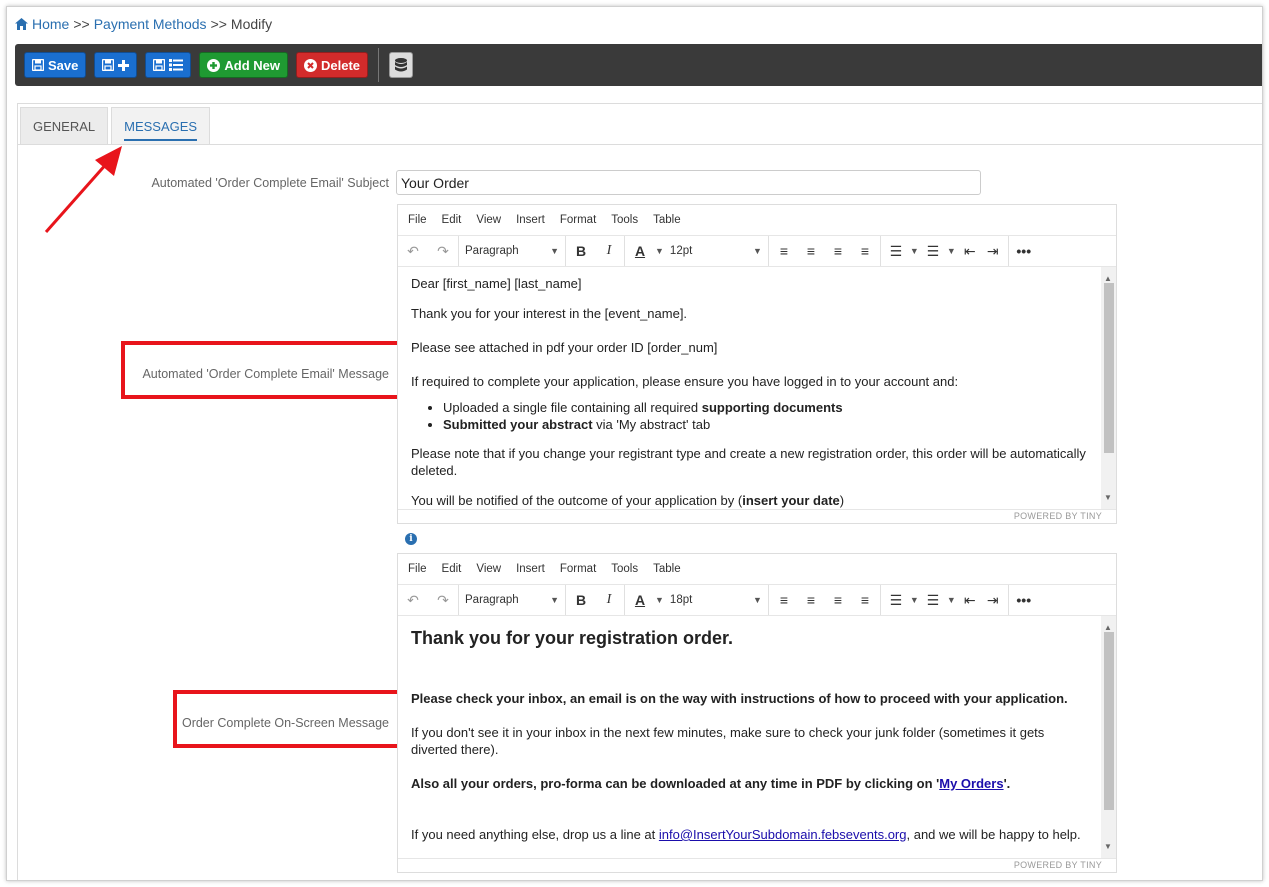 The image size is (1269, 887). I want to click on floppy-icon, so click(159, 65).